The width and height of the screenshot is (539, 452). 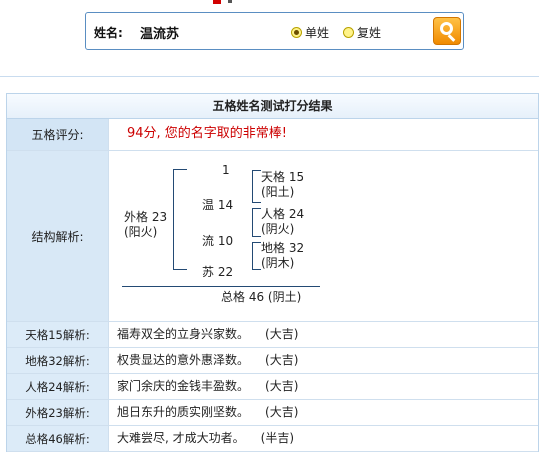 What do you see at coordinates (183, 386) in the screenshot?
I see `explain-text: 家门余庆的金钱丰盈数。` at bounding box center [183, 386].